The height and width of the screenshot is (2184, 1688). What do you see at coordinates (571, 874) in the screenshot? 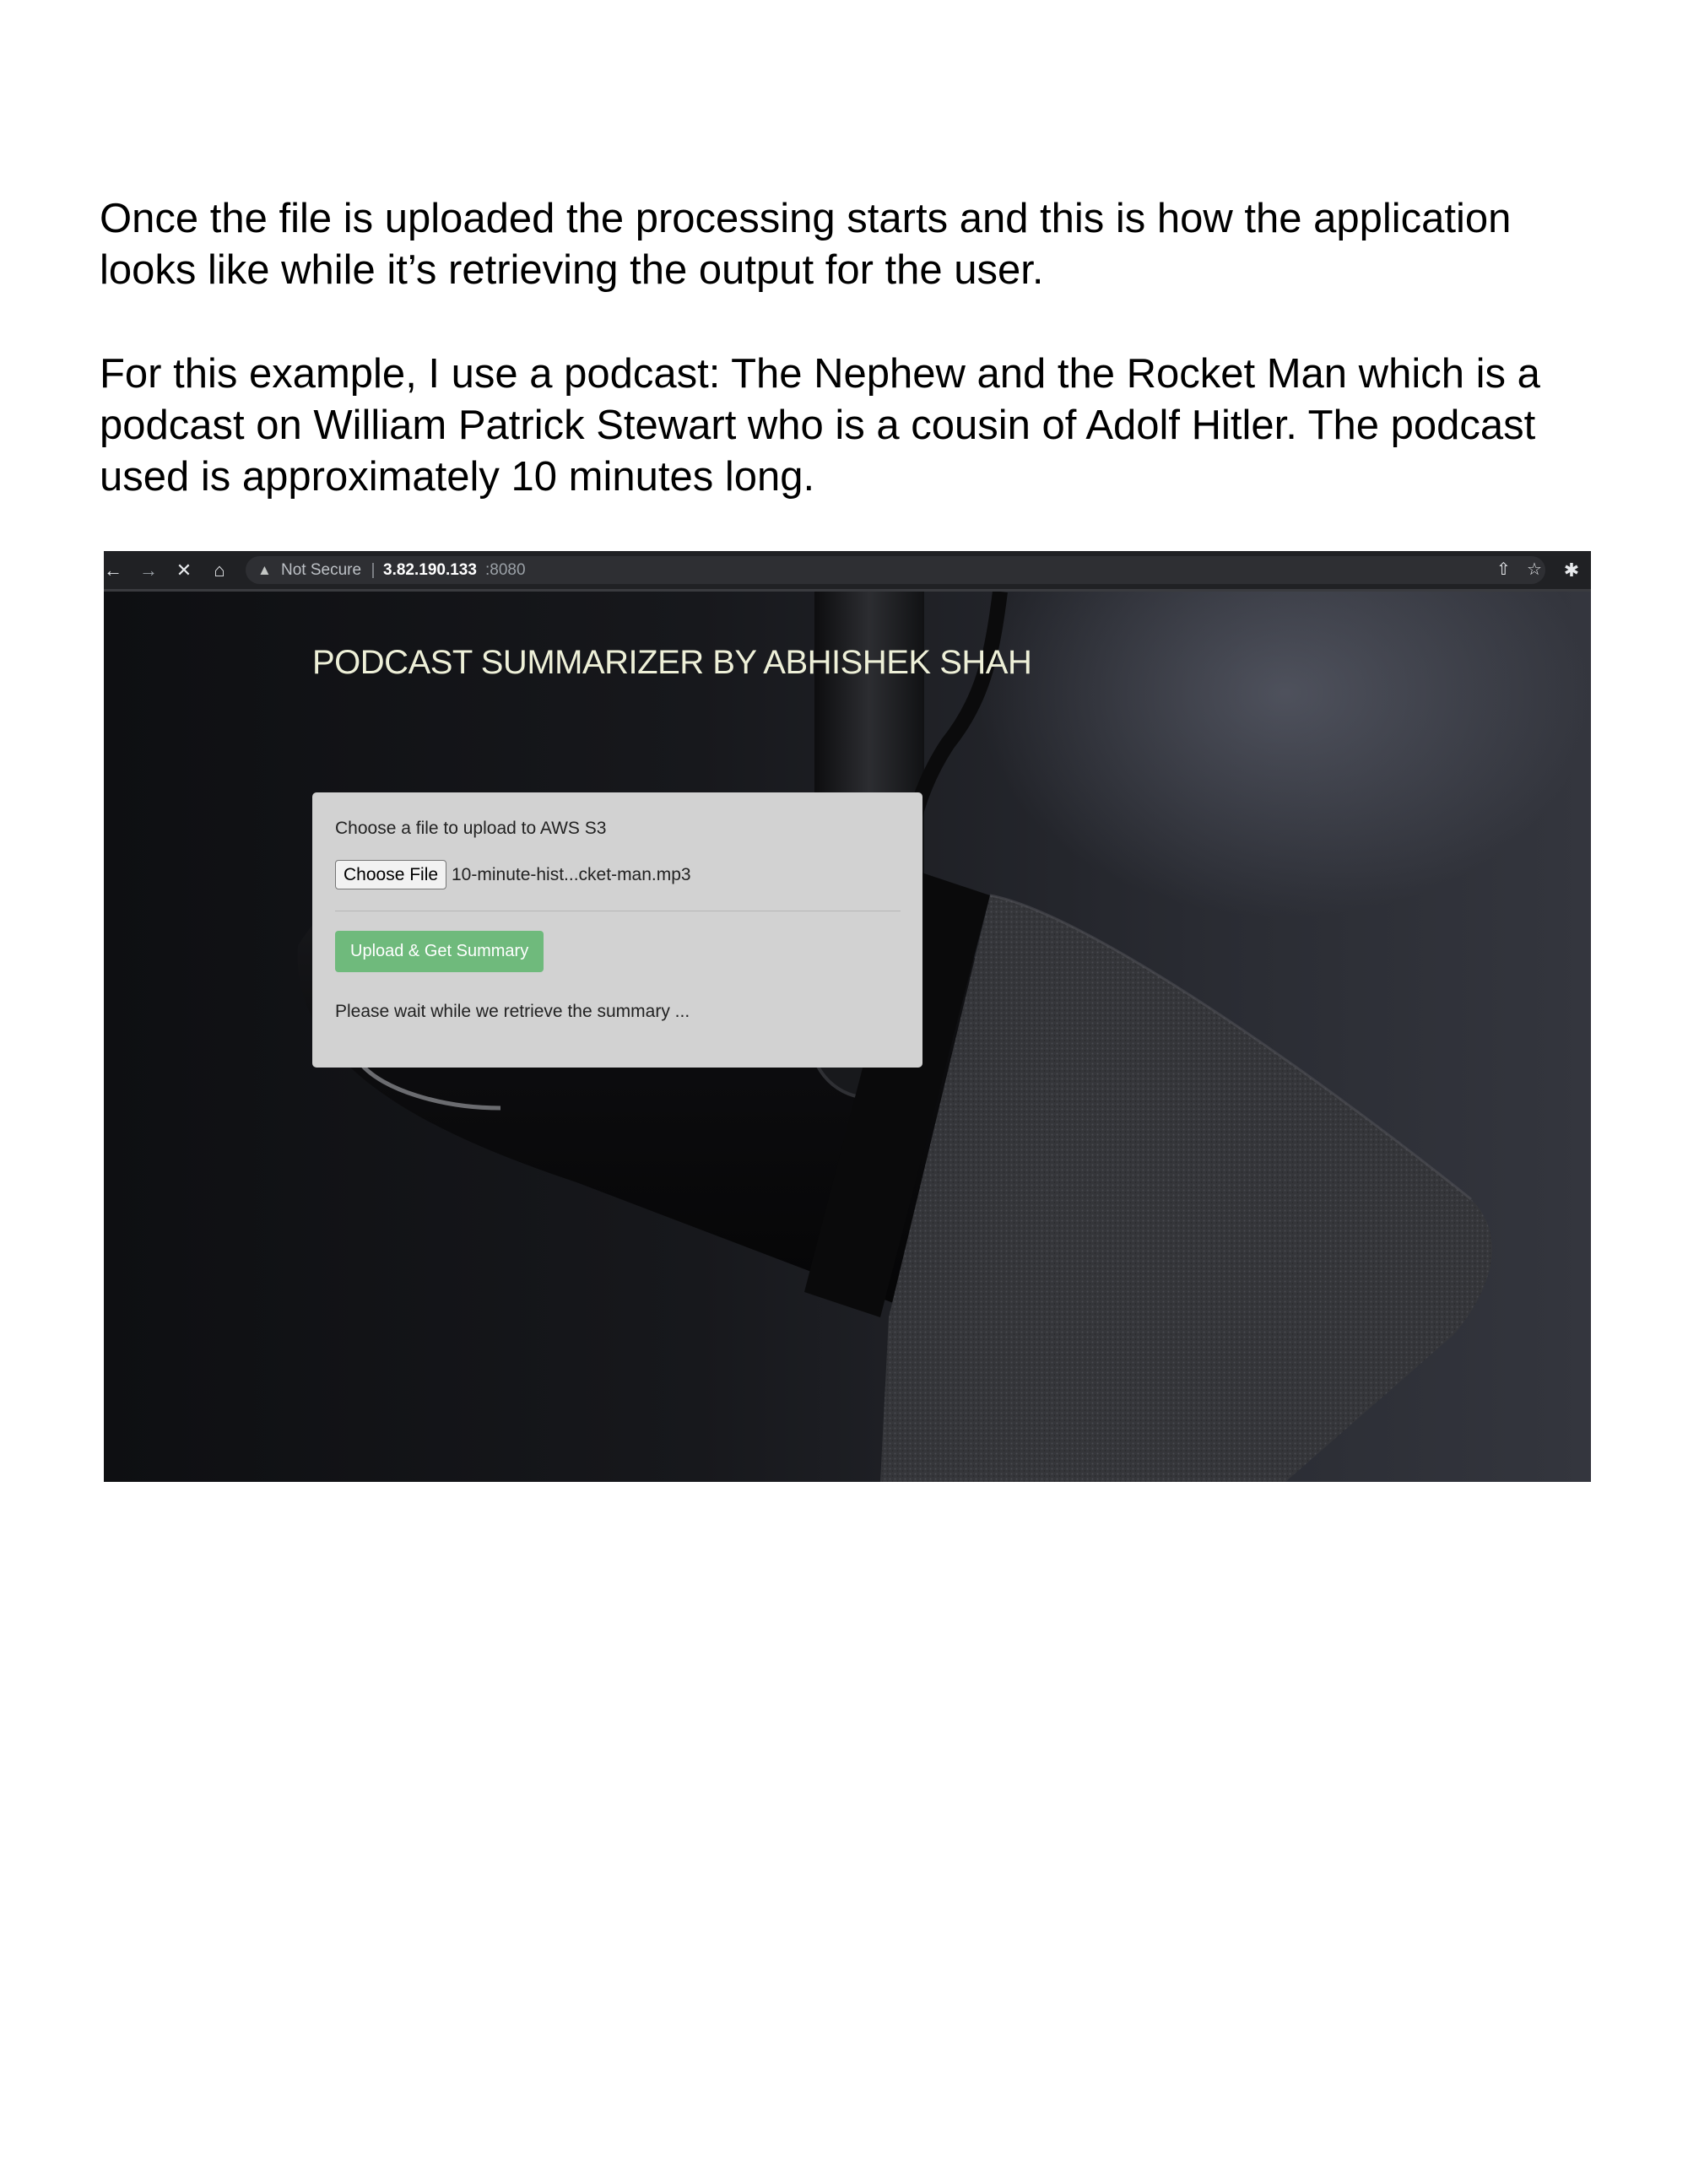
I see `selected-file-name: 10-minute-hist...cket-man.mp3` at bounding box center [571, 874].